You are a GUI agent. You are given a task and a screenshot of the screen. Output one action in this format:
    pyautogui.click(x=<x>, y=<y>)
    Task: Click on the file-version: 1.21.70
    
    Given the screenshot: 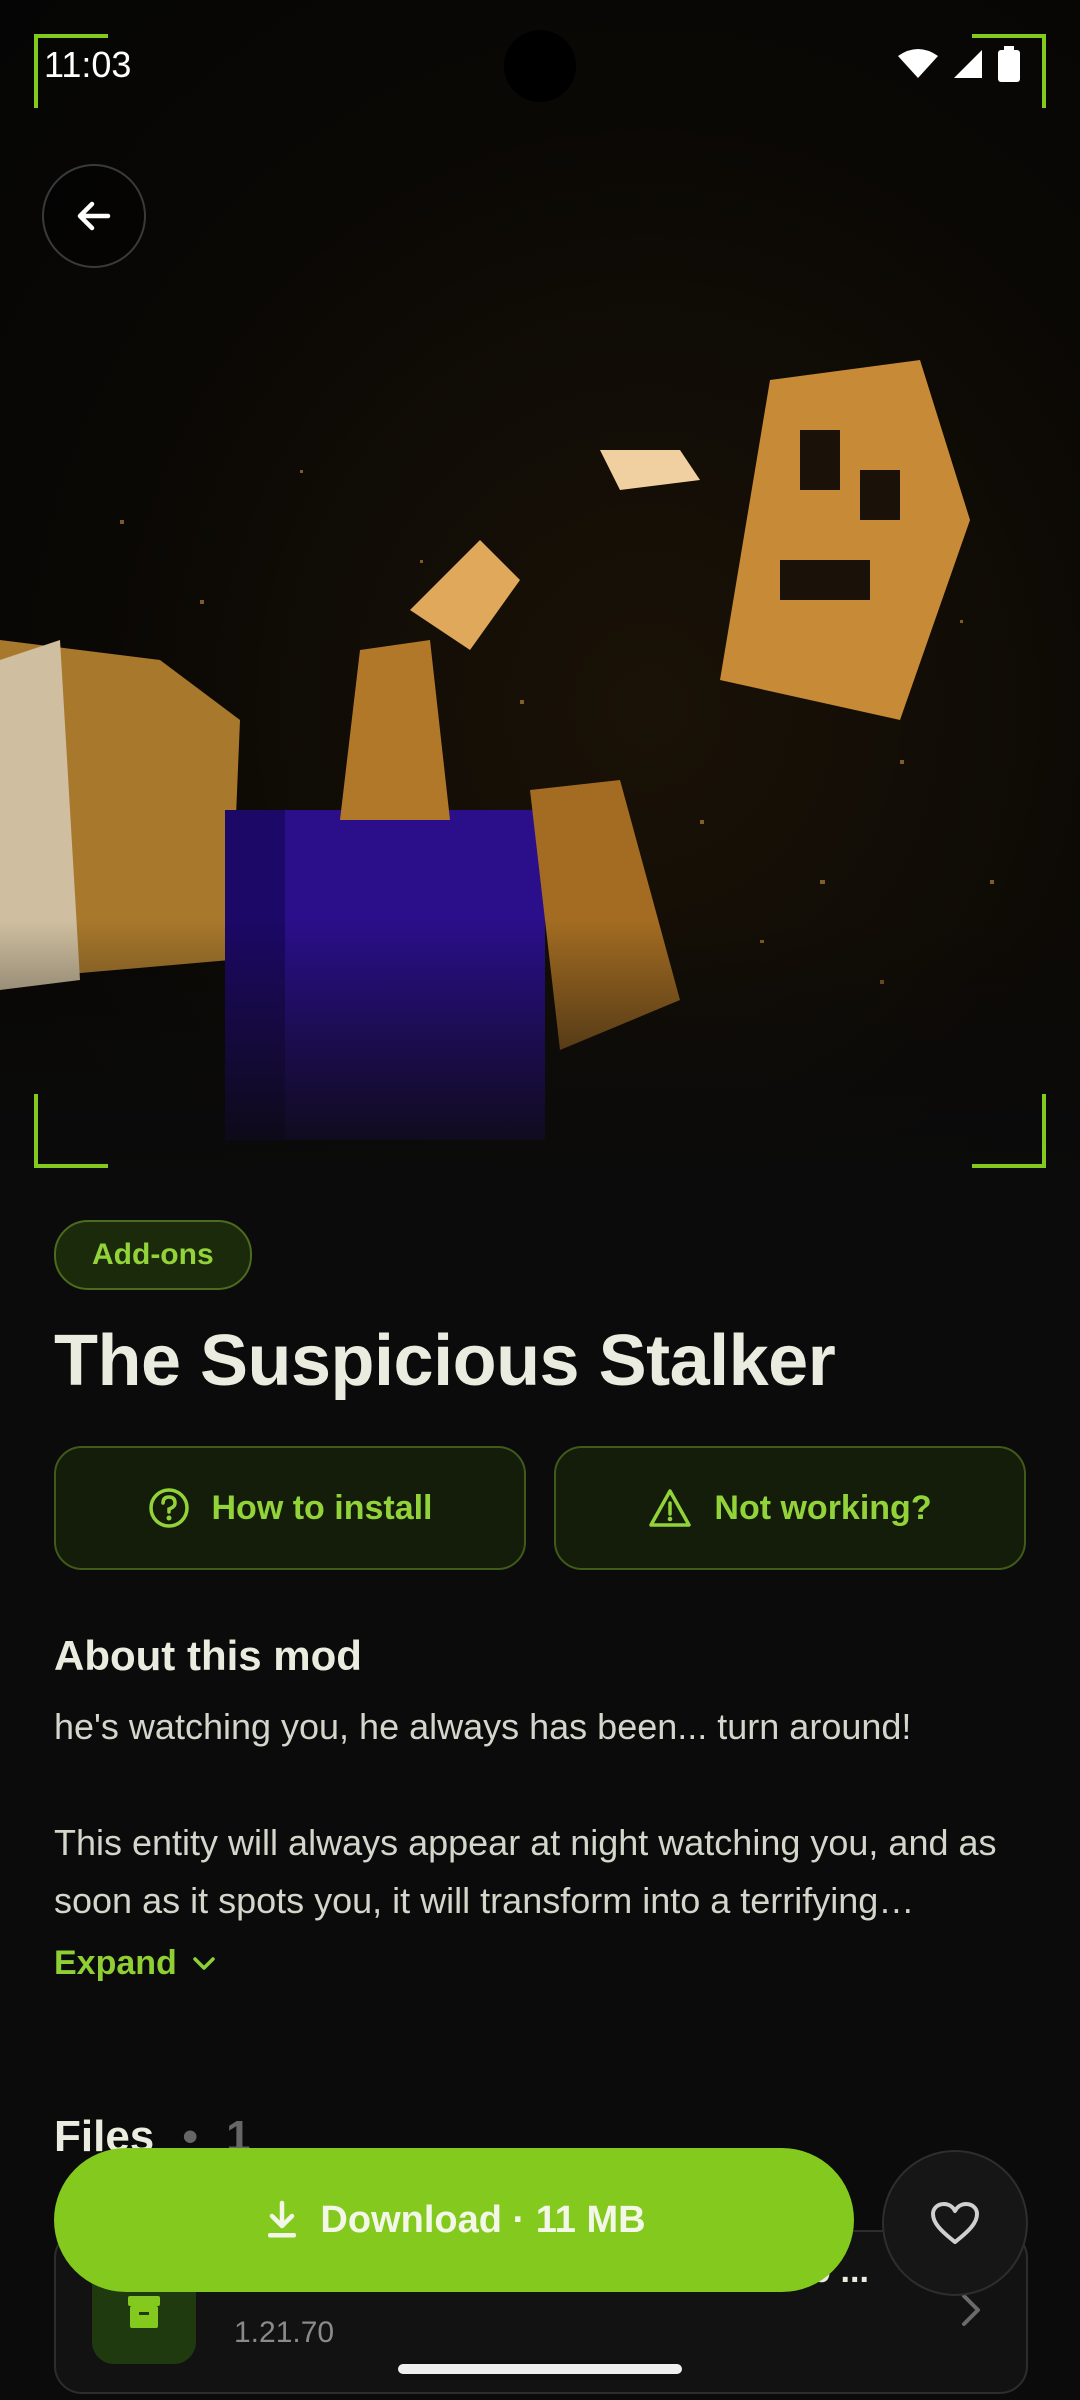 What is the action you would take?
    pyautogui.click(x=284, y=2332)
    